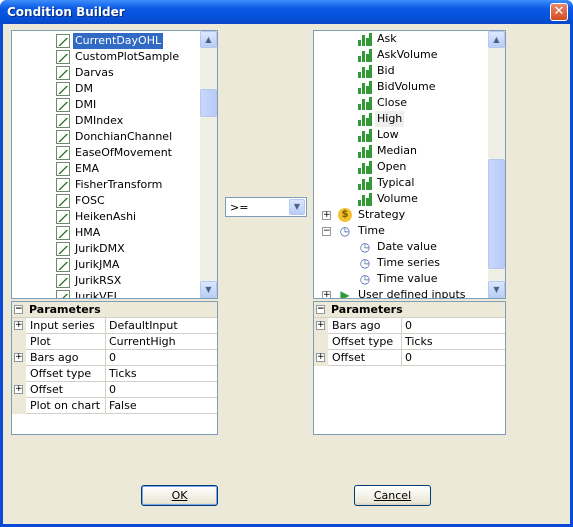  Describe the element at coordinates (402, 71) in the screenshot. I see `tree-item: Bid` at that location.